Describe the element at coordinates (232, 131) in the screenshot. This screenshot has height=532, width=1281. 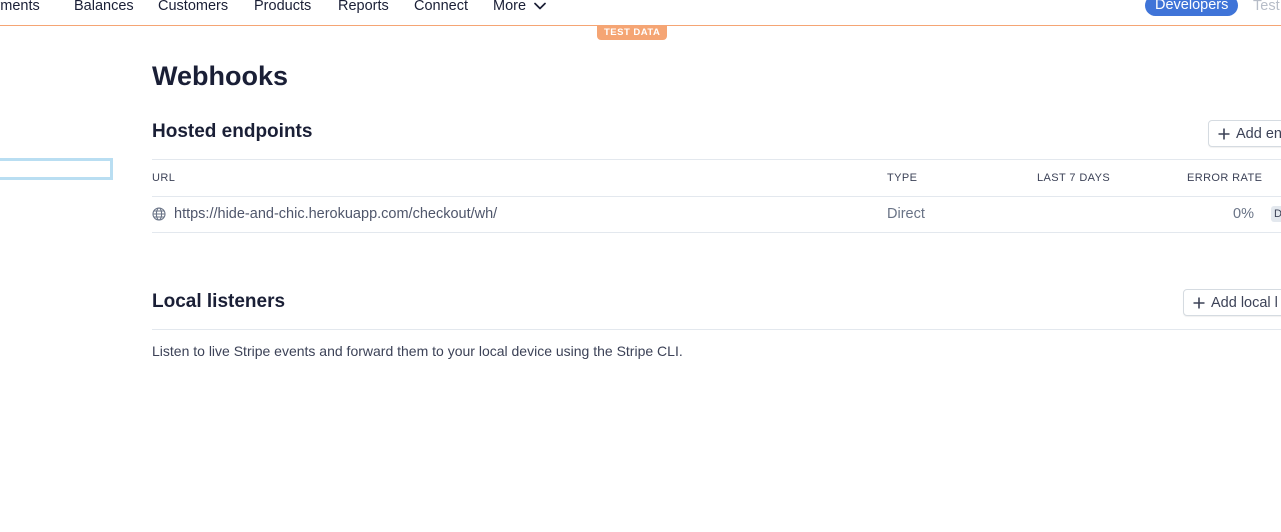
I see `hosted-endpoints-title: Hosted endpoints` at that location.